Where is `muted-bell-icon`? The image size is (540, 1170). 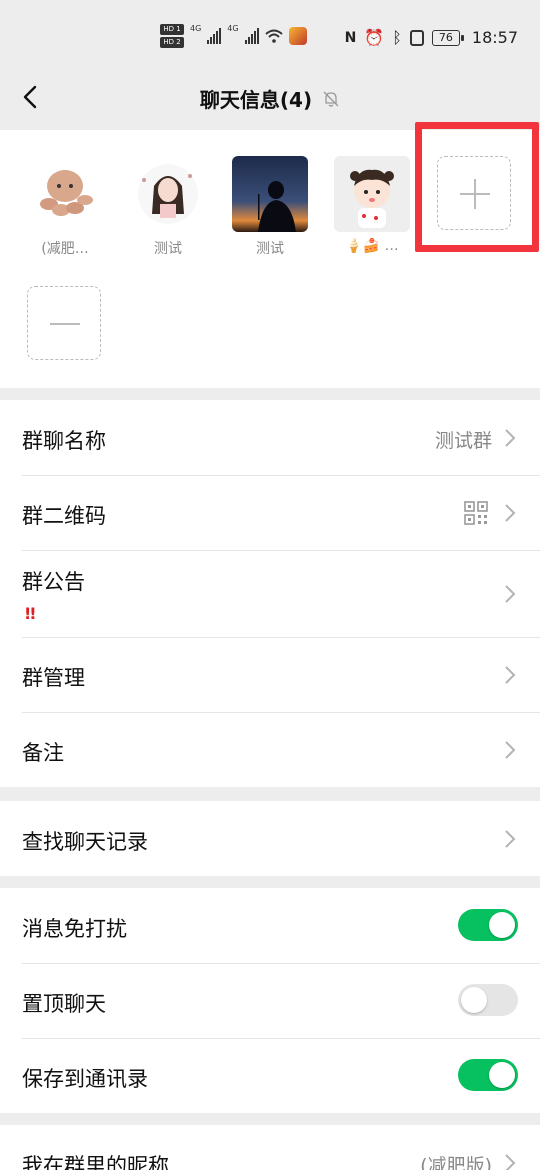 muted-bell-icon is located at coordinates (331, 99).